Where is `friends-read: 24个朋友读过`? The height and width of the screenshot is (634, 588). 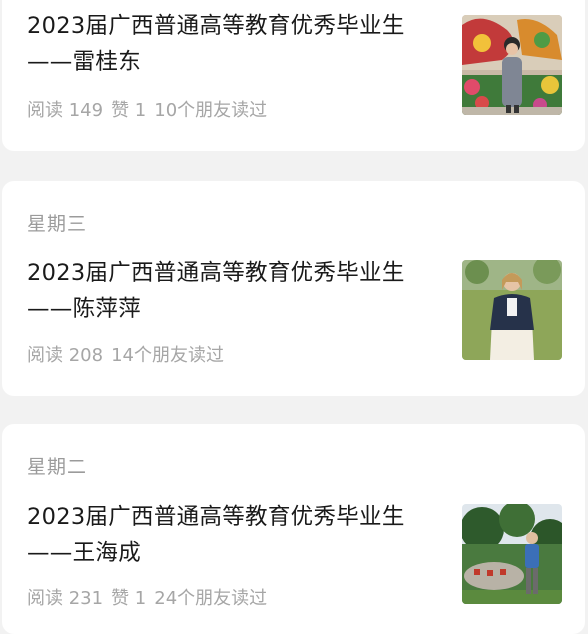 friends-read: 24个朋友读过 is located at coordinates (211, 598).